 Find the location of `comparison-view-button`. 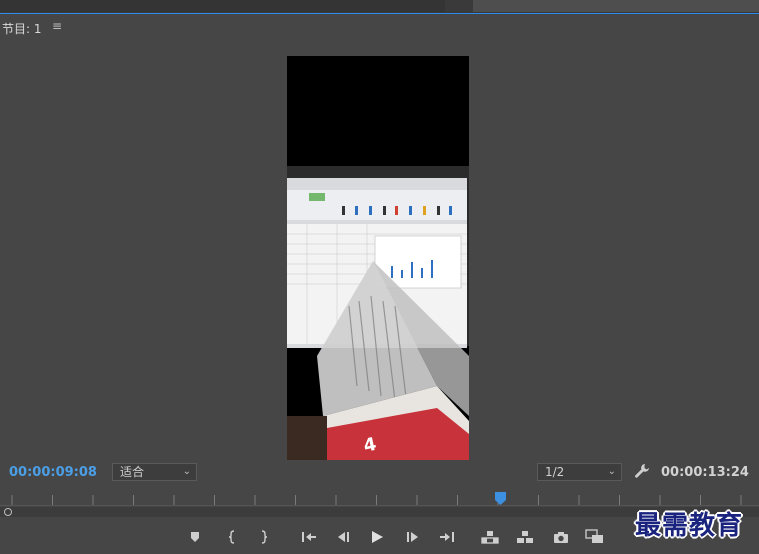

comparison-view-button is located at coordinates (595, 537).